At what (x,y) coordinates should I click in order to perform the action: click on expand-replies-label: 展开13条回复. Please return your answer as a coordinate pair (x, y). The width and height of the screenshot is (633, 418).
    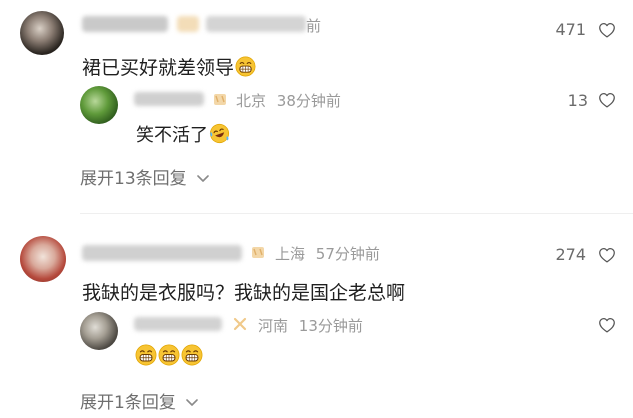
    Looking at the image, I should click on (133, 179).